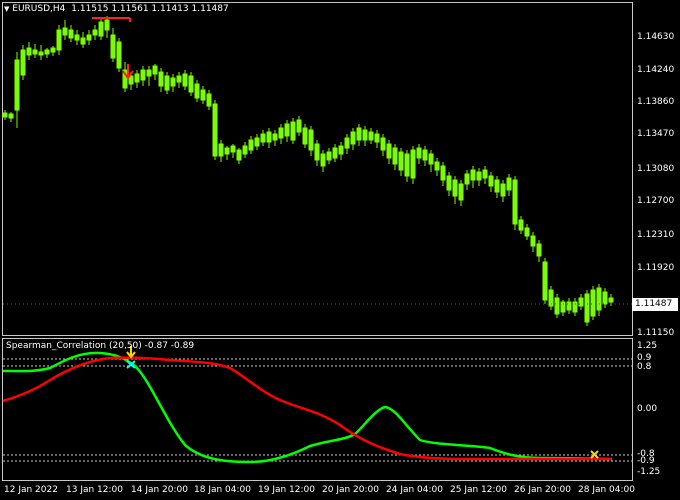 The height and width of the screenshot is (500, 680). I want to click on time-label: 24 Jan 04:00, so click(414, 490).